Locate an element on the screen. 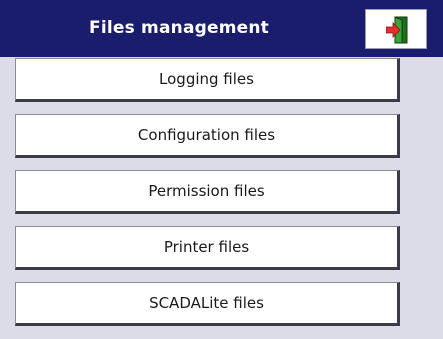 Image resolution: width=443 pixels, height=339 pixels. exit-door-icon is located at coordinates (397, 30).